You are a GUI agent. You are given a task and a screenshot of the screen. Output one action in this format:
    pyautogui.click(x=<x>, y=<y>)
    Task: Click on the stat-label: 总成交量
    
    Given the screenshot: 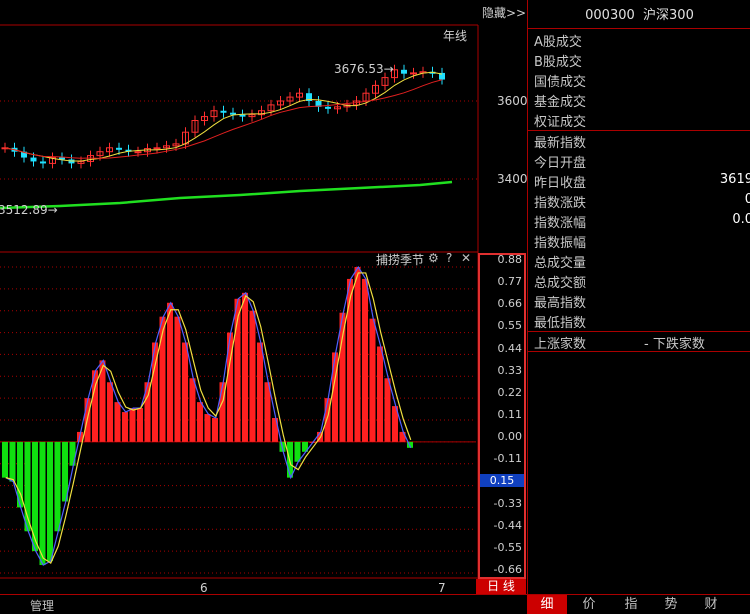 What is the action you would take?
    pyautogui.click(x=560, y=263)
    